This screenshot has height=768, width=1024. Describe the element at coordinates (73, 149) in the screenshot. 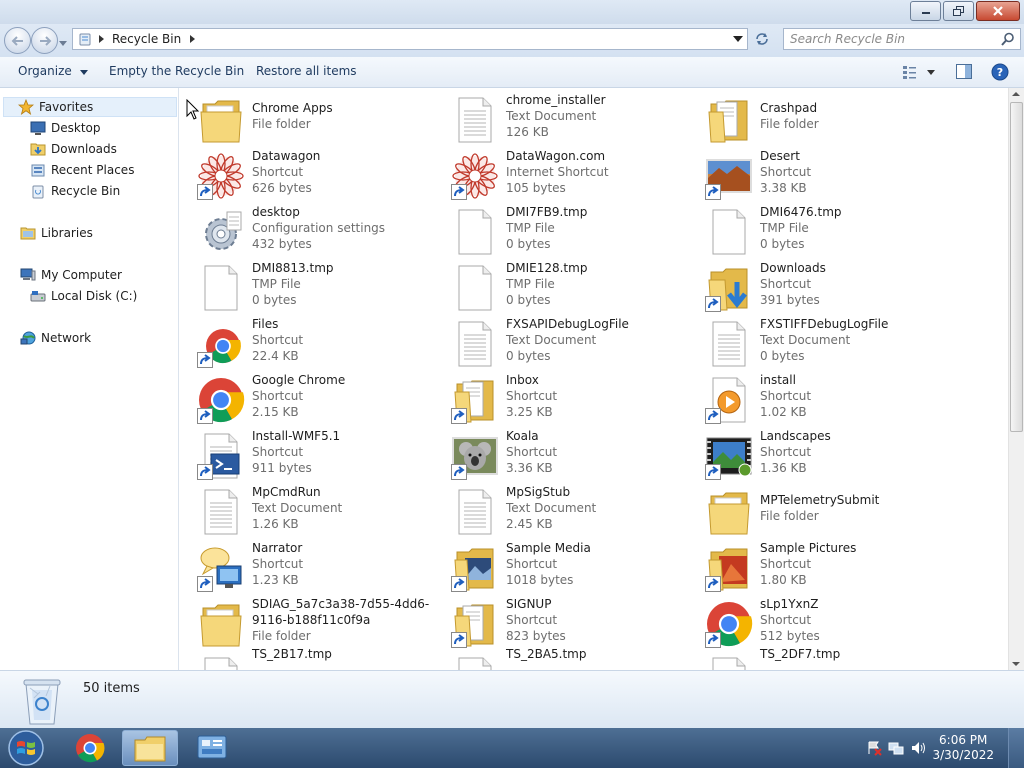

I see `nav-downloads: Downloads` at that location.